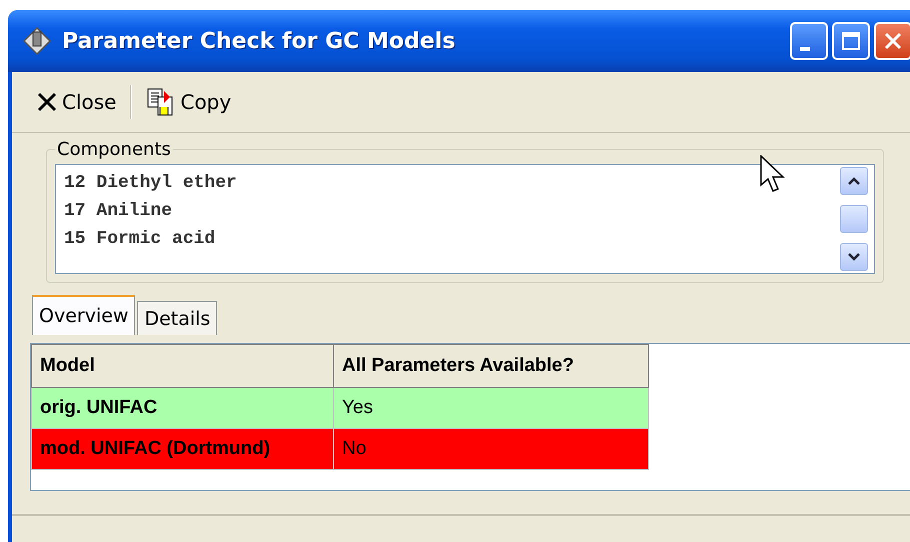 This screenshot has height=542, width=910. What do you see at coordinates (84, 315) in the screenshot?
I see `tab: Overview` at bounding box center [84, 315].